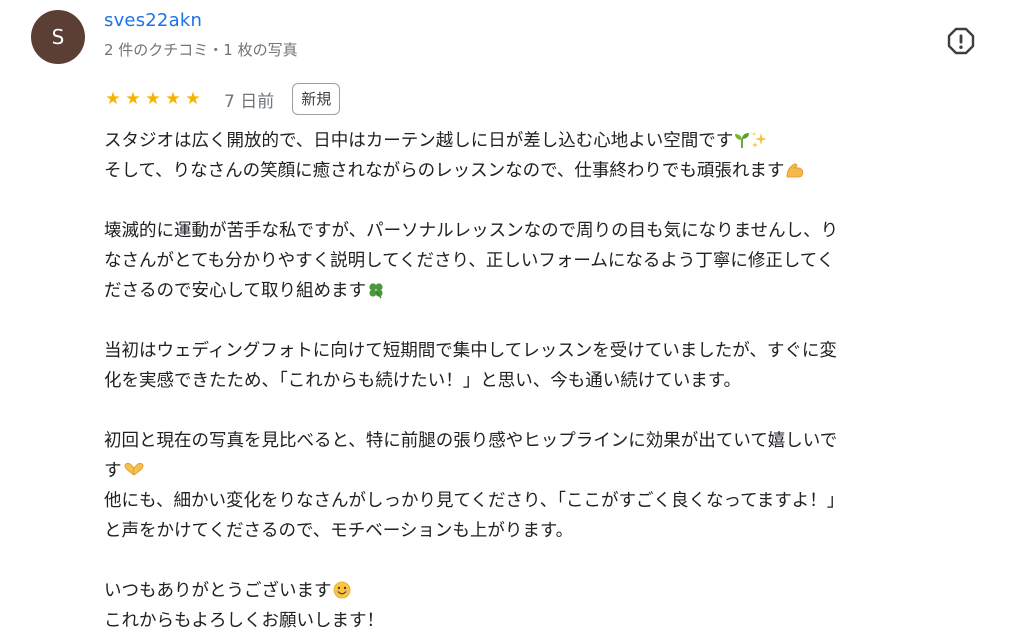  Describe the element at coordinates (742, 144) in the screenshot. I see `seedling-icon` at that location.